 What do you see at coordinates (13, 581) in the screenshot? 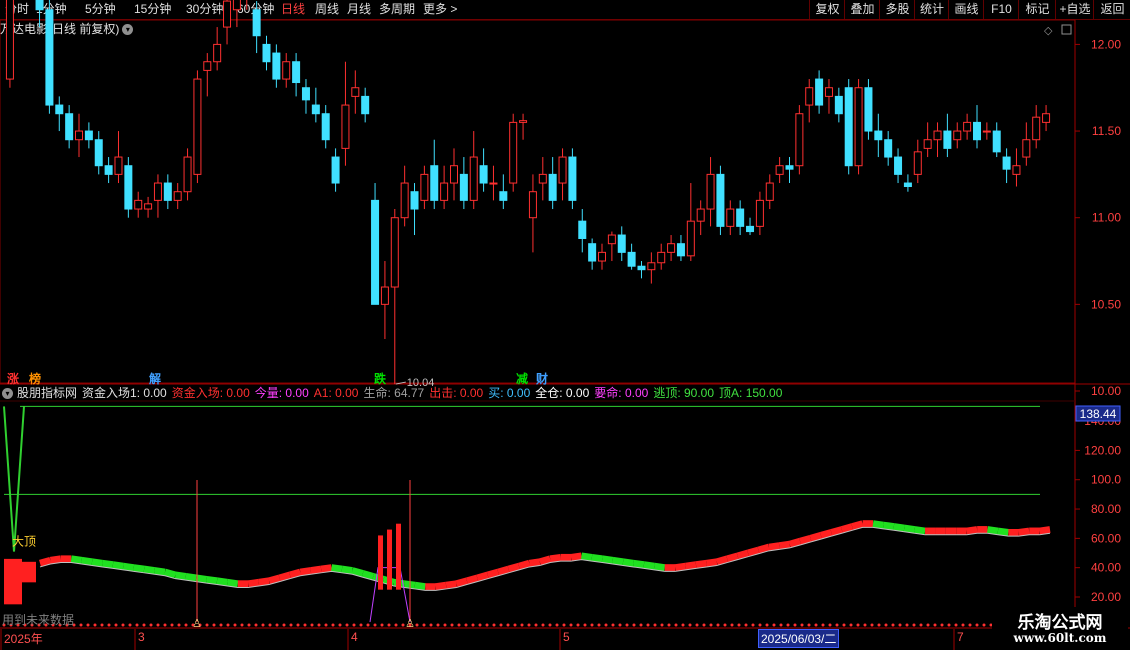
I see `left-red-block` at bounding box center [13, 581].